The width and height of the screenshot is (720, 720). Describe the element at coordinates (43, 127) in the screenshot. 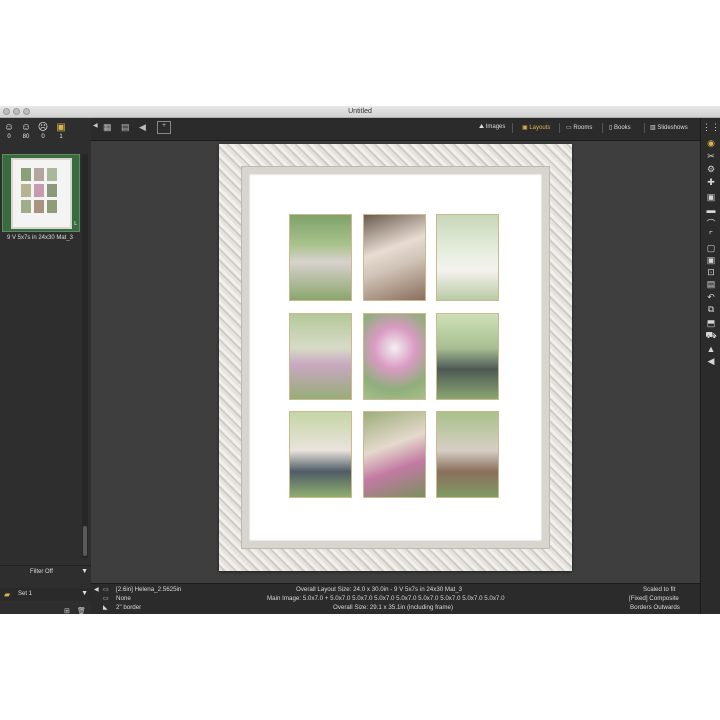

I see `frown-icon: ☹` at that location.